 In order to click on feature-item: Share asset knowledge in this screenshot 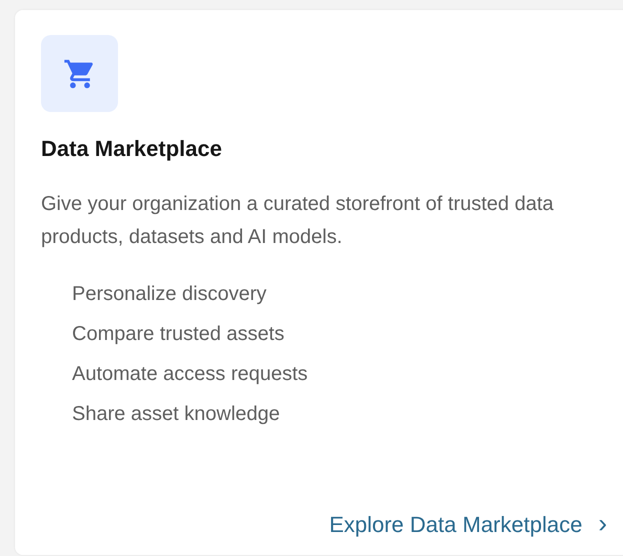, I will do `click(176, 414)`.